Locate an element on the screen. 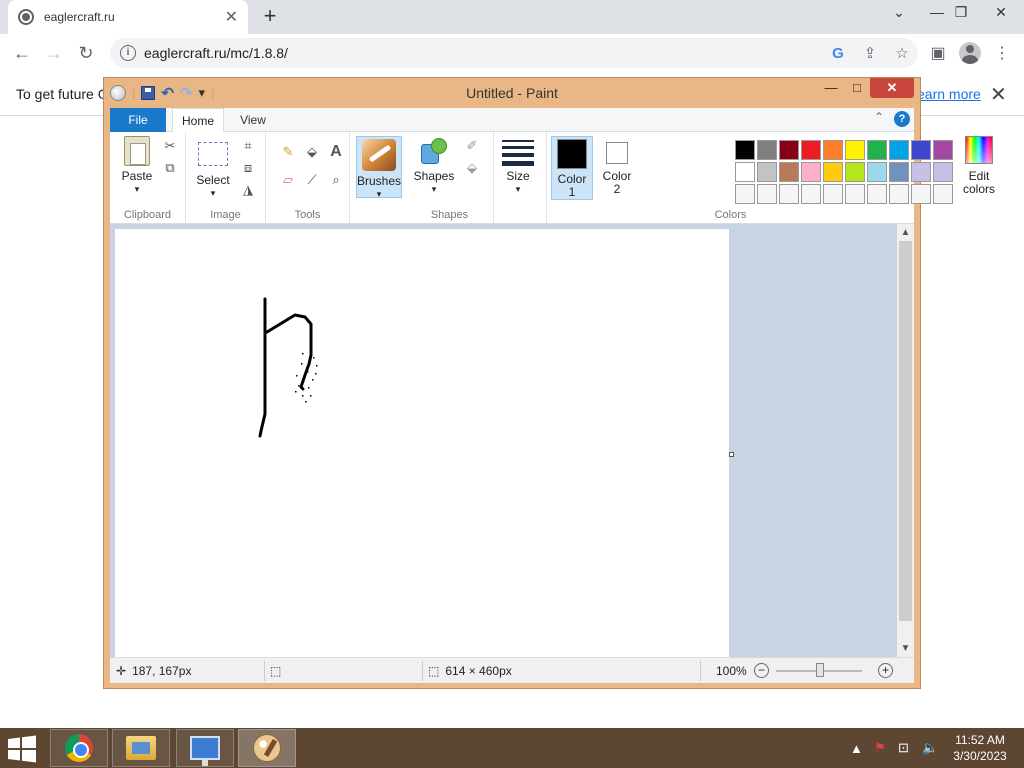 Image resolution: width=1024 pixels, height=768 pixels. rotate-icon: ◮ is located at coordinates (248, 190).